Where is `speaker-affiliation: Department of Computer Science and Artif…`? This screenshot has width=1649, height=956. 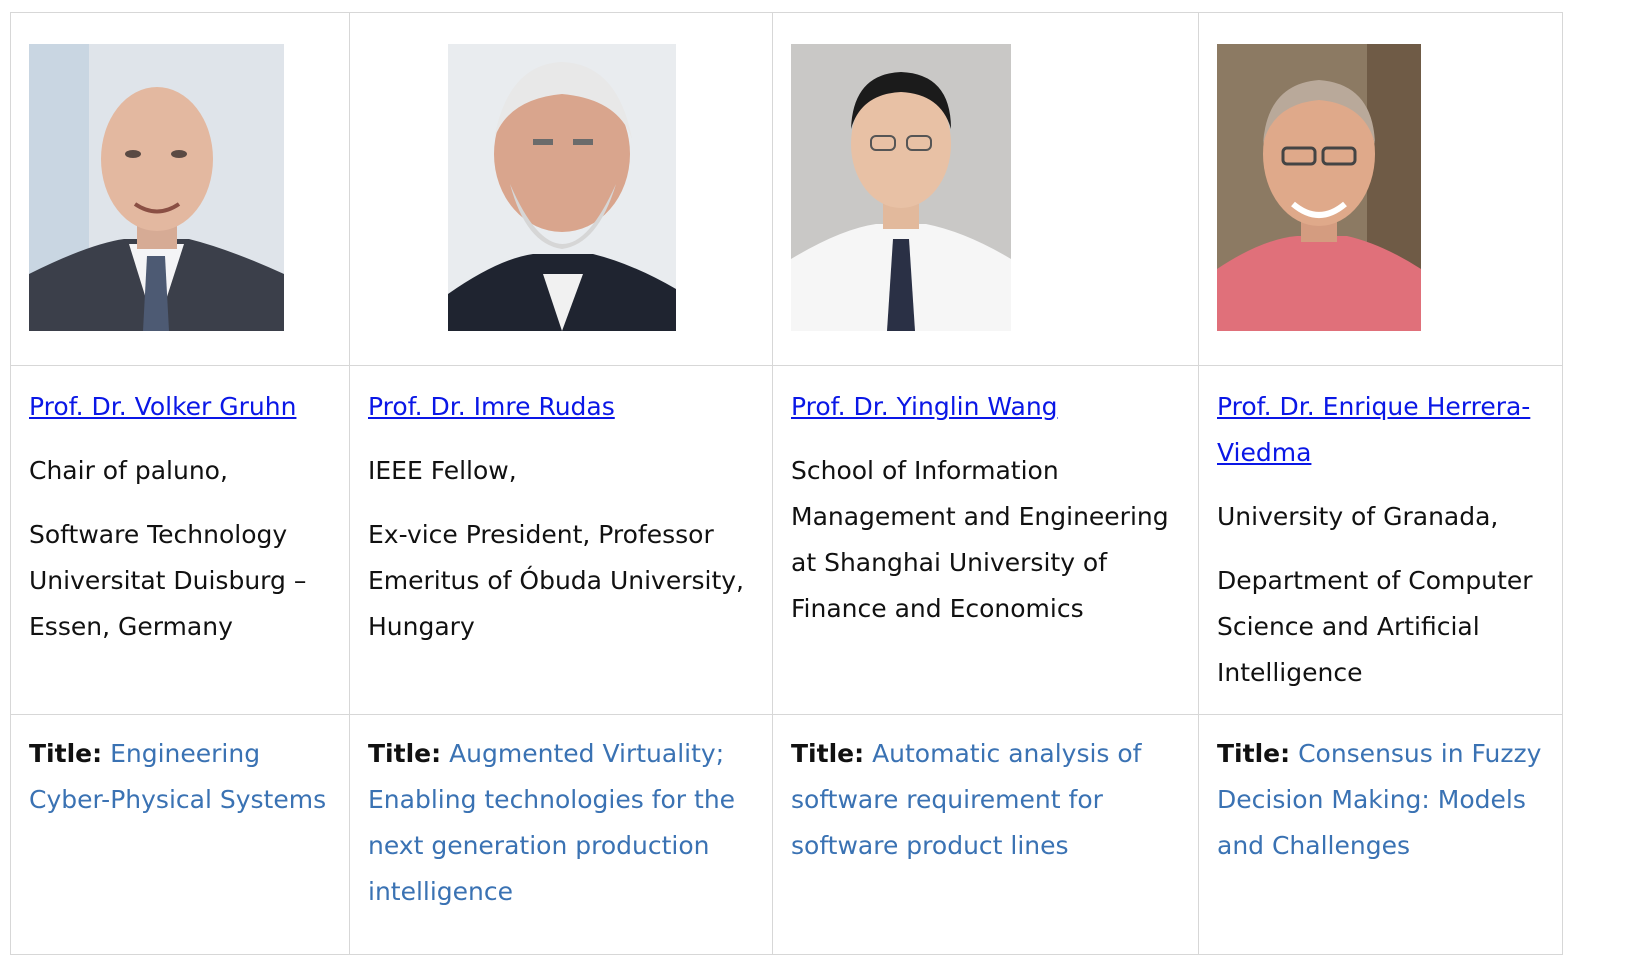
speaker-affiliation: Department of Computer Science and Artif… is located at coordinates (1375, 626).